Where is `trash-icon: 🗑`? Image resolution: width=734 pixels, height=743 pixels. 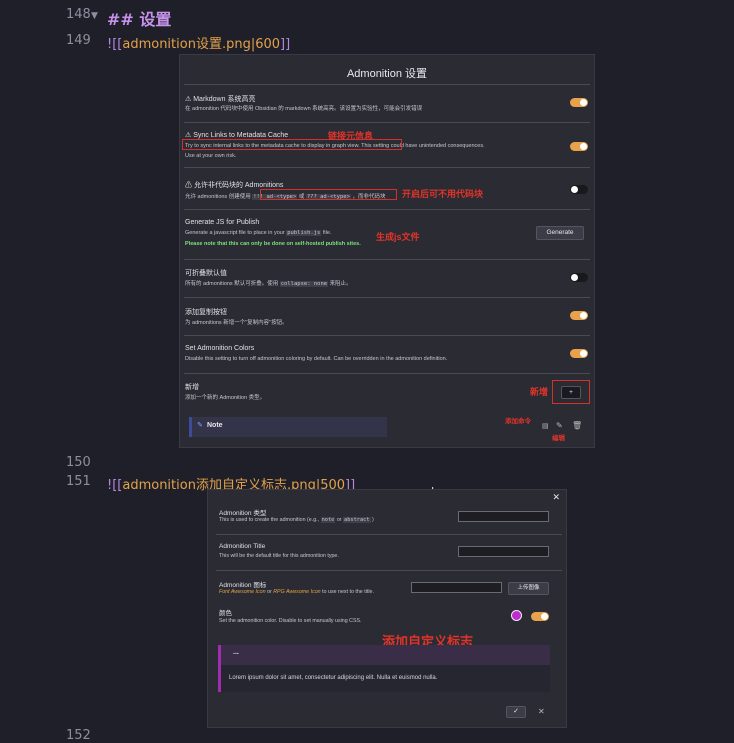 trash-icon: 🗑 is located at coordinates (577, 425).